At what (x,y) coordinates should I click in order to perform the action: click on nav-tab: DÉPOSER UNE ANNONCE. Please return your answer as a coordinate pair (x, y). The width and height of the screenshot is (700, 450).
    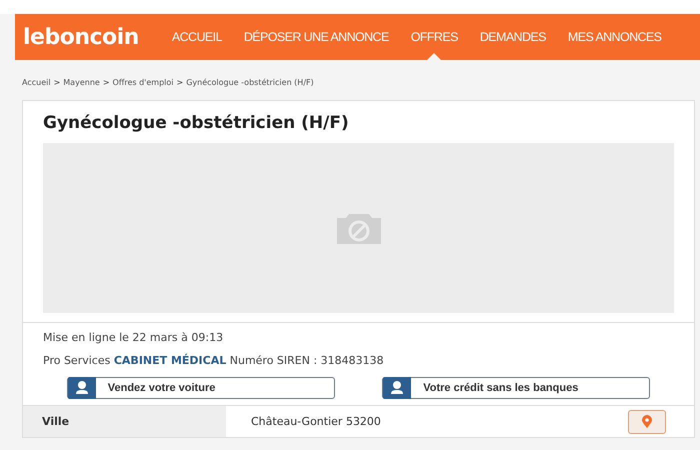
    Looking at the image, I should click on (316, 37).